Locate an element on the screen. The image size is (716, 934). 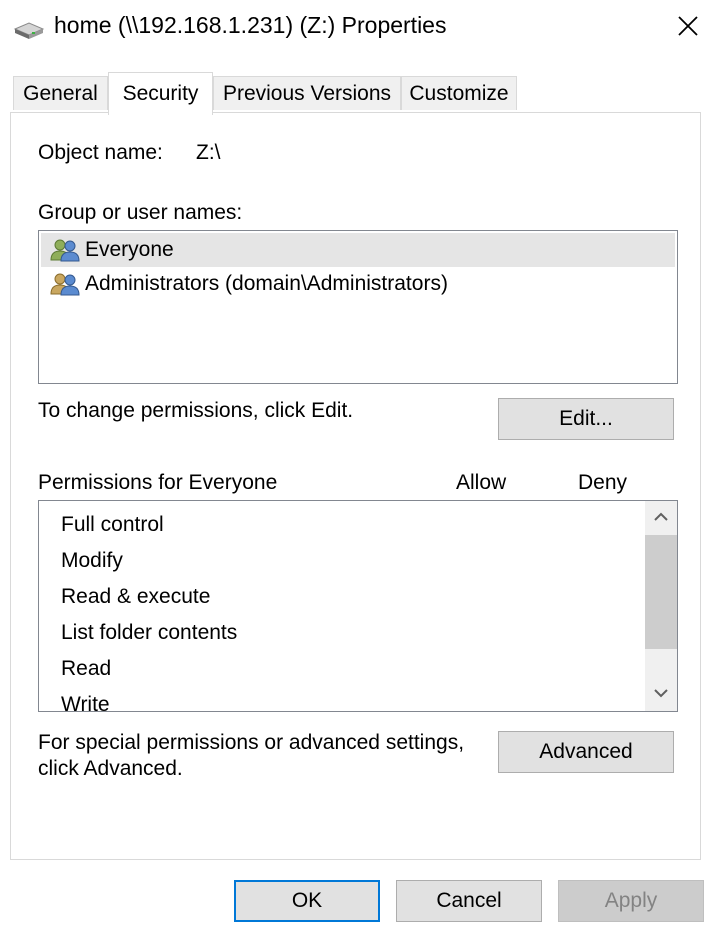
permission-name: Read is located at coordinates (86, 668).